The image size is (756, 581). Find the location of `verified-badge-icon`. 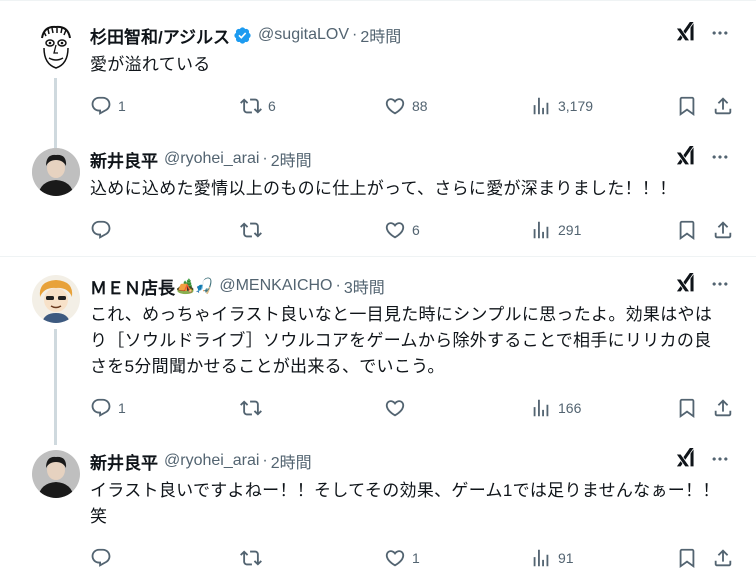

verified-badge-icon is located at coordinates (242, 35).